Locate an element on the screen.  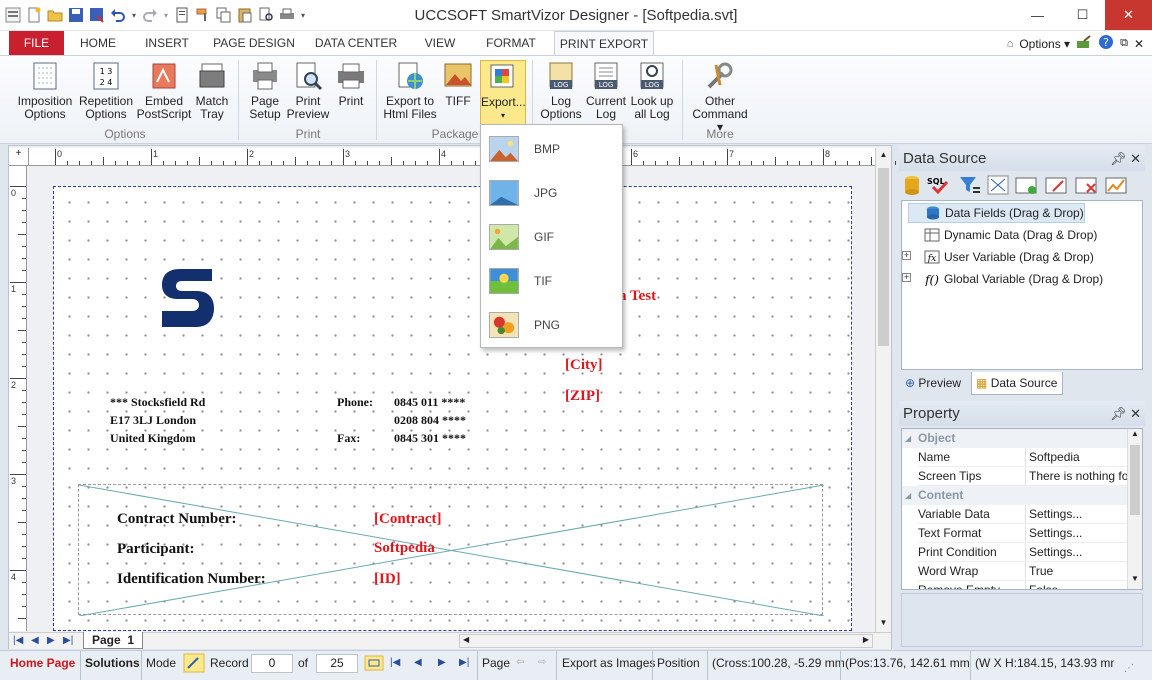
scroll-left-icon: ◀ is located at coordinates (466, 639).